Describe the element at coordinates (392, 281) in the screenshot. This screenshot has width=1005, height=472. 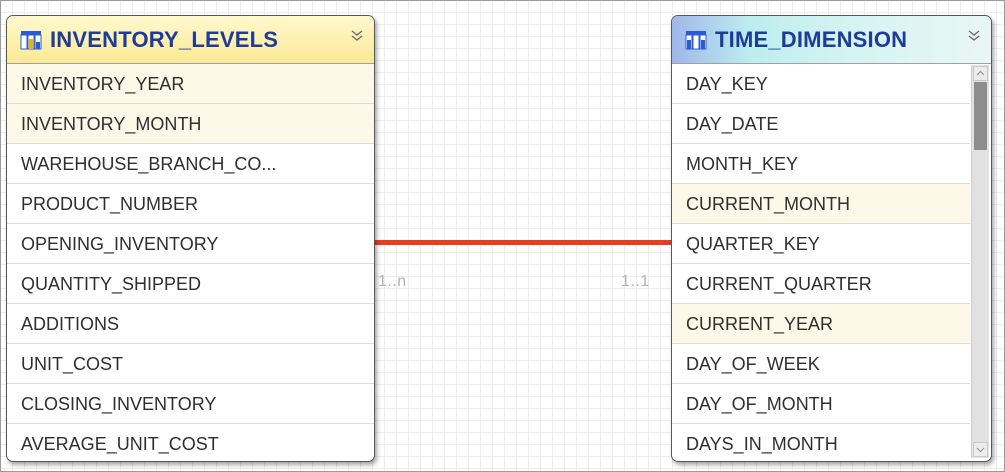
I see `cardinality-left: 1..n` at that location.